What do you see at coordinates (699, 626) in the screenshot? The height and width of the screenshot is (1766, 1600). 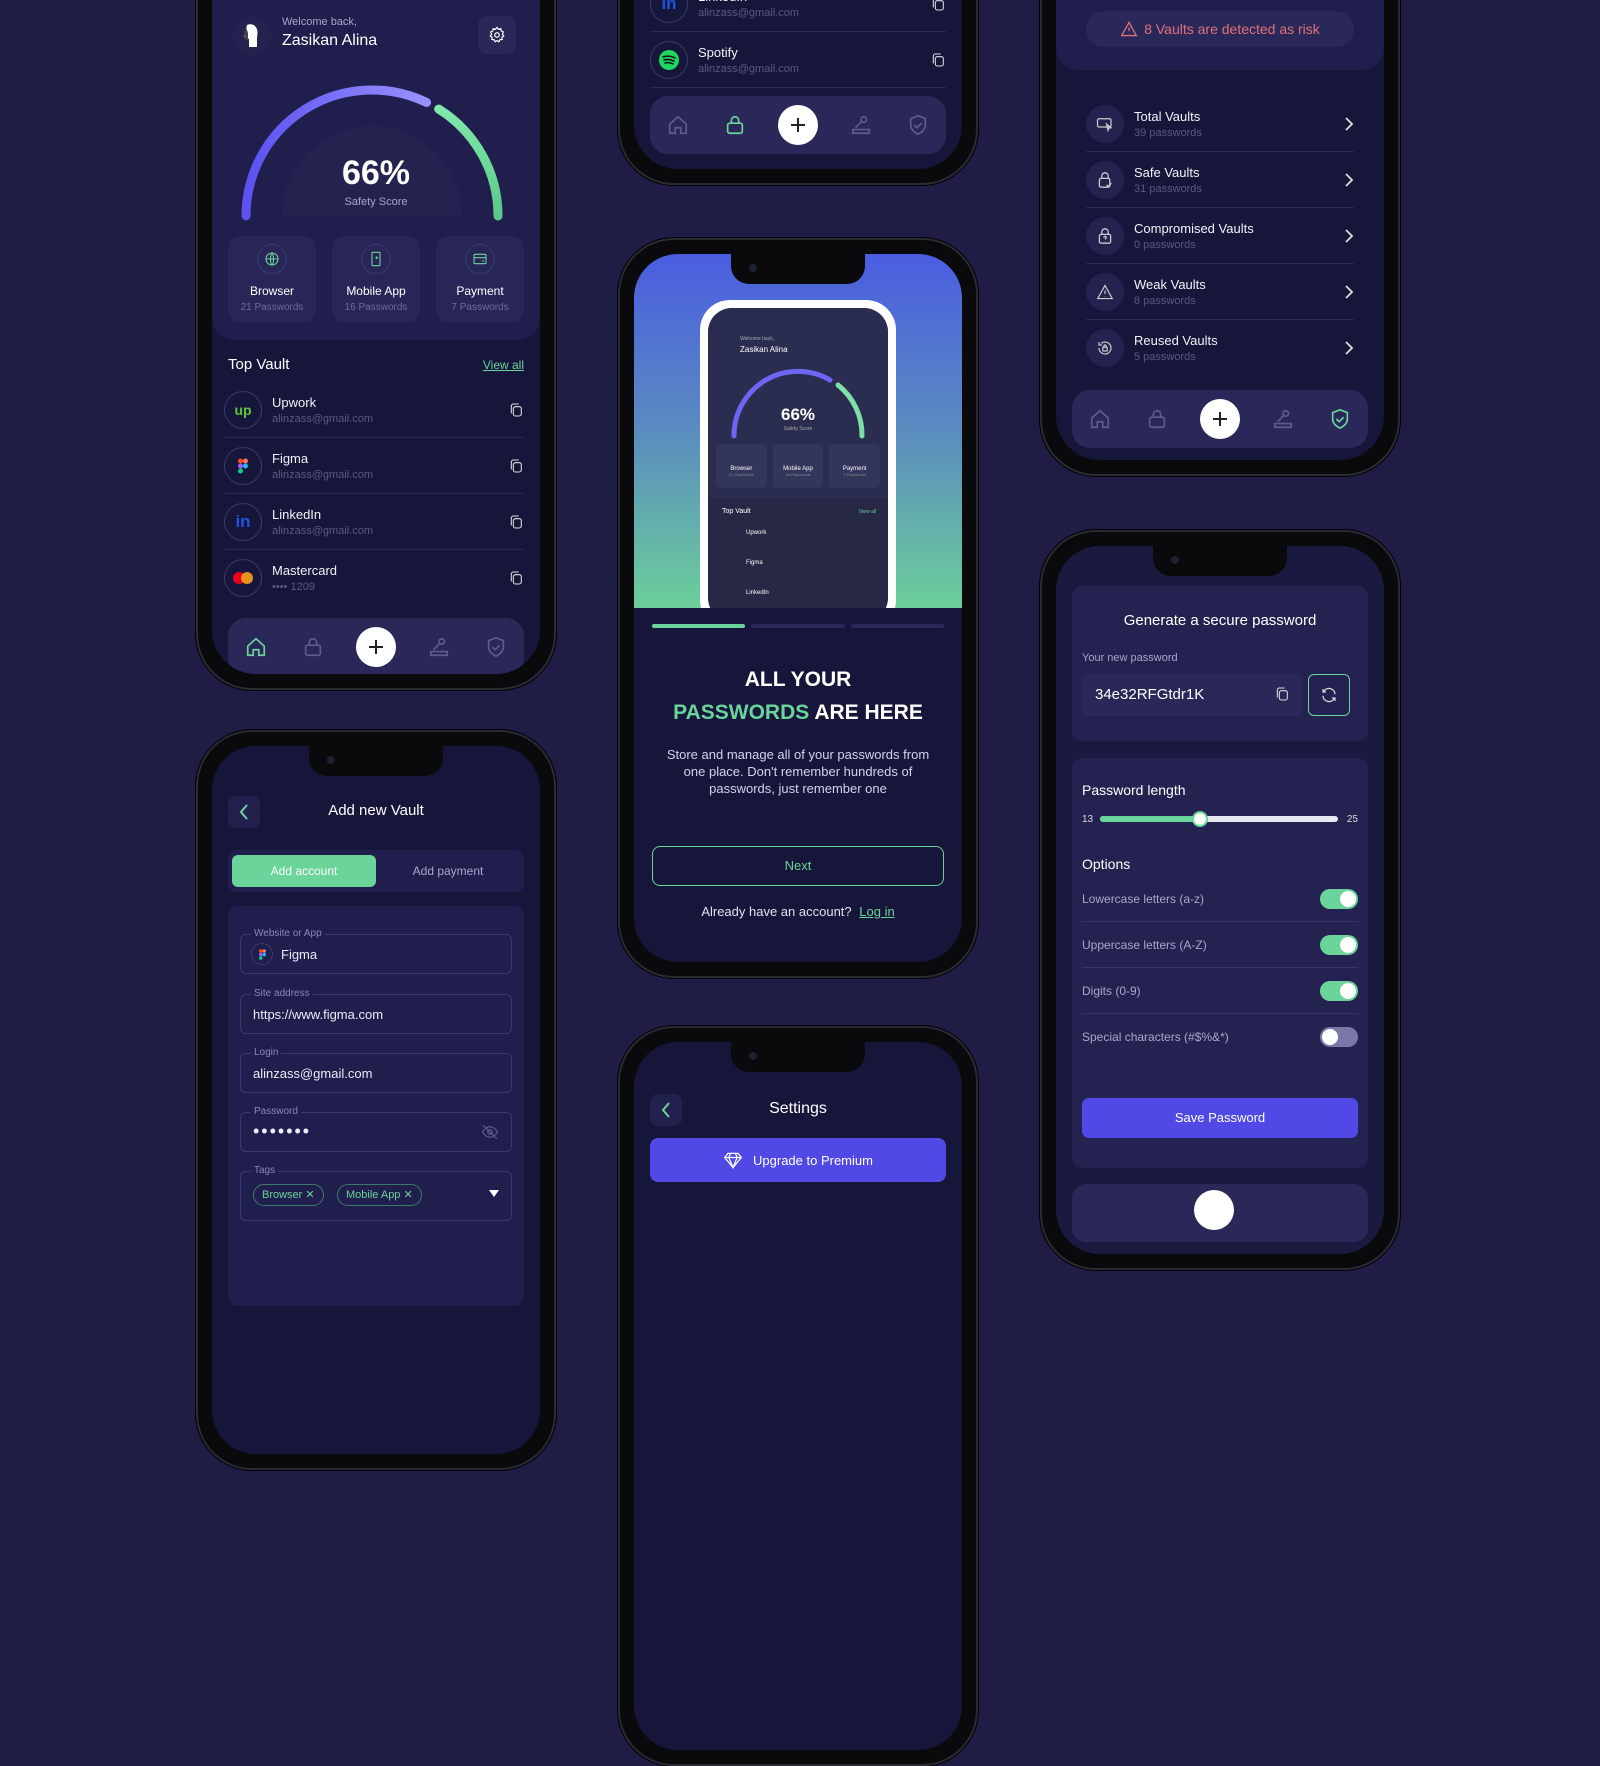 I see `progress-step` at bounding box center [699, 626].